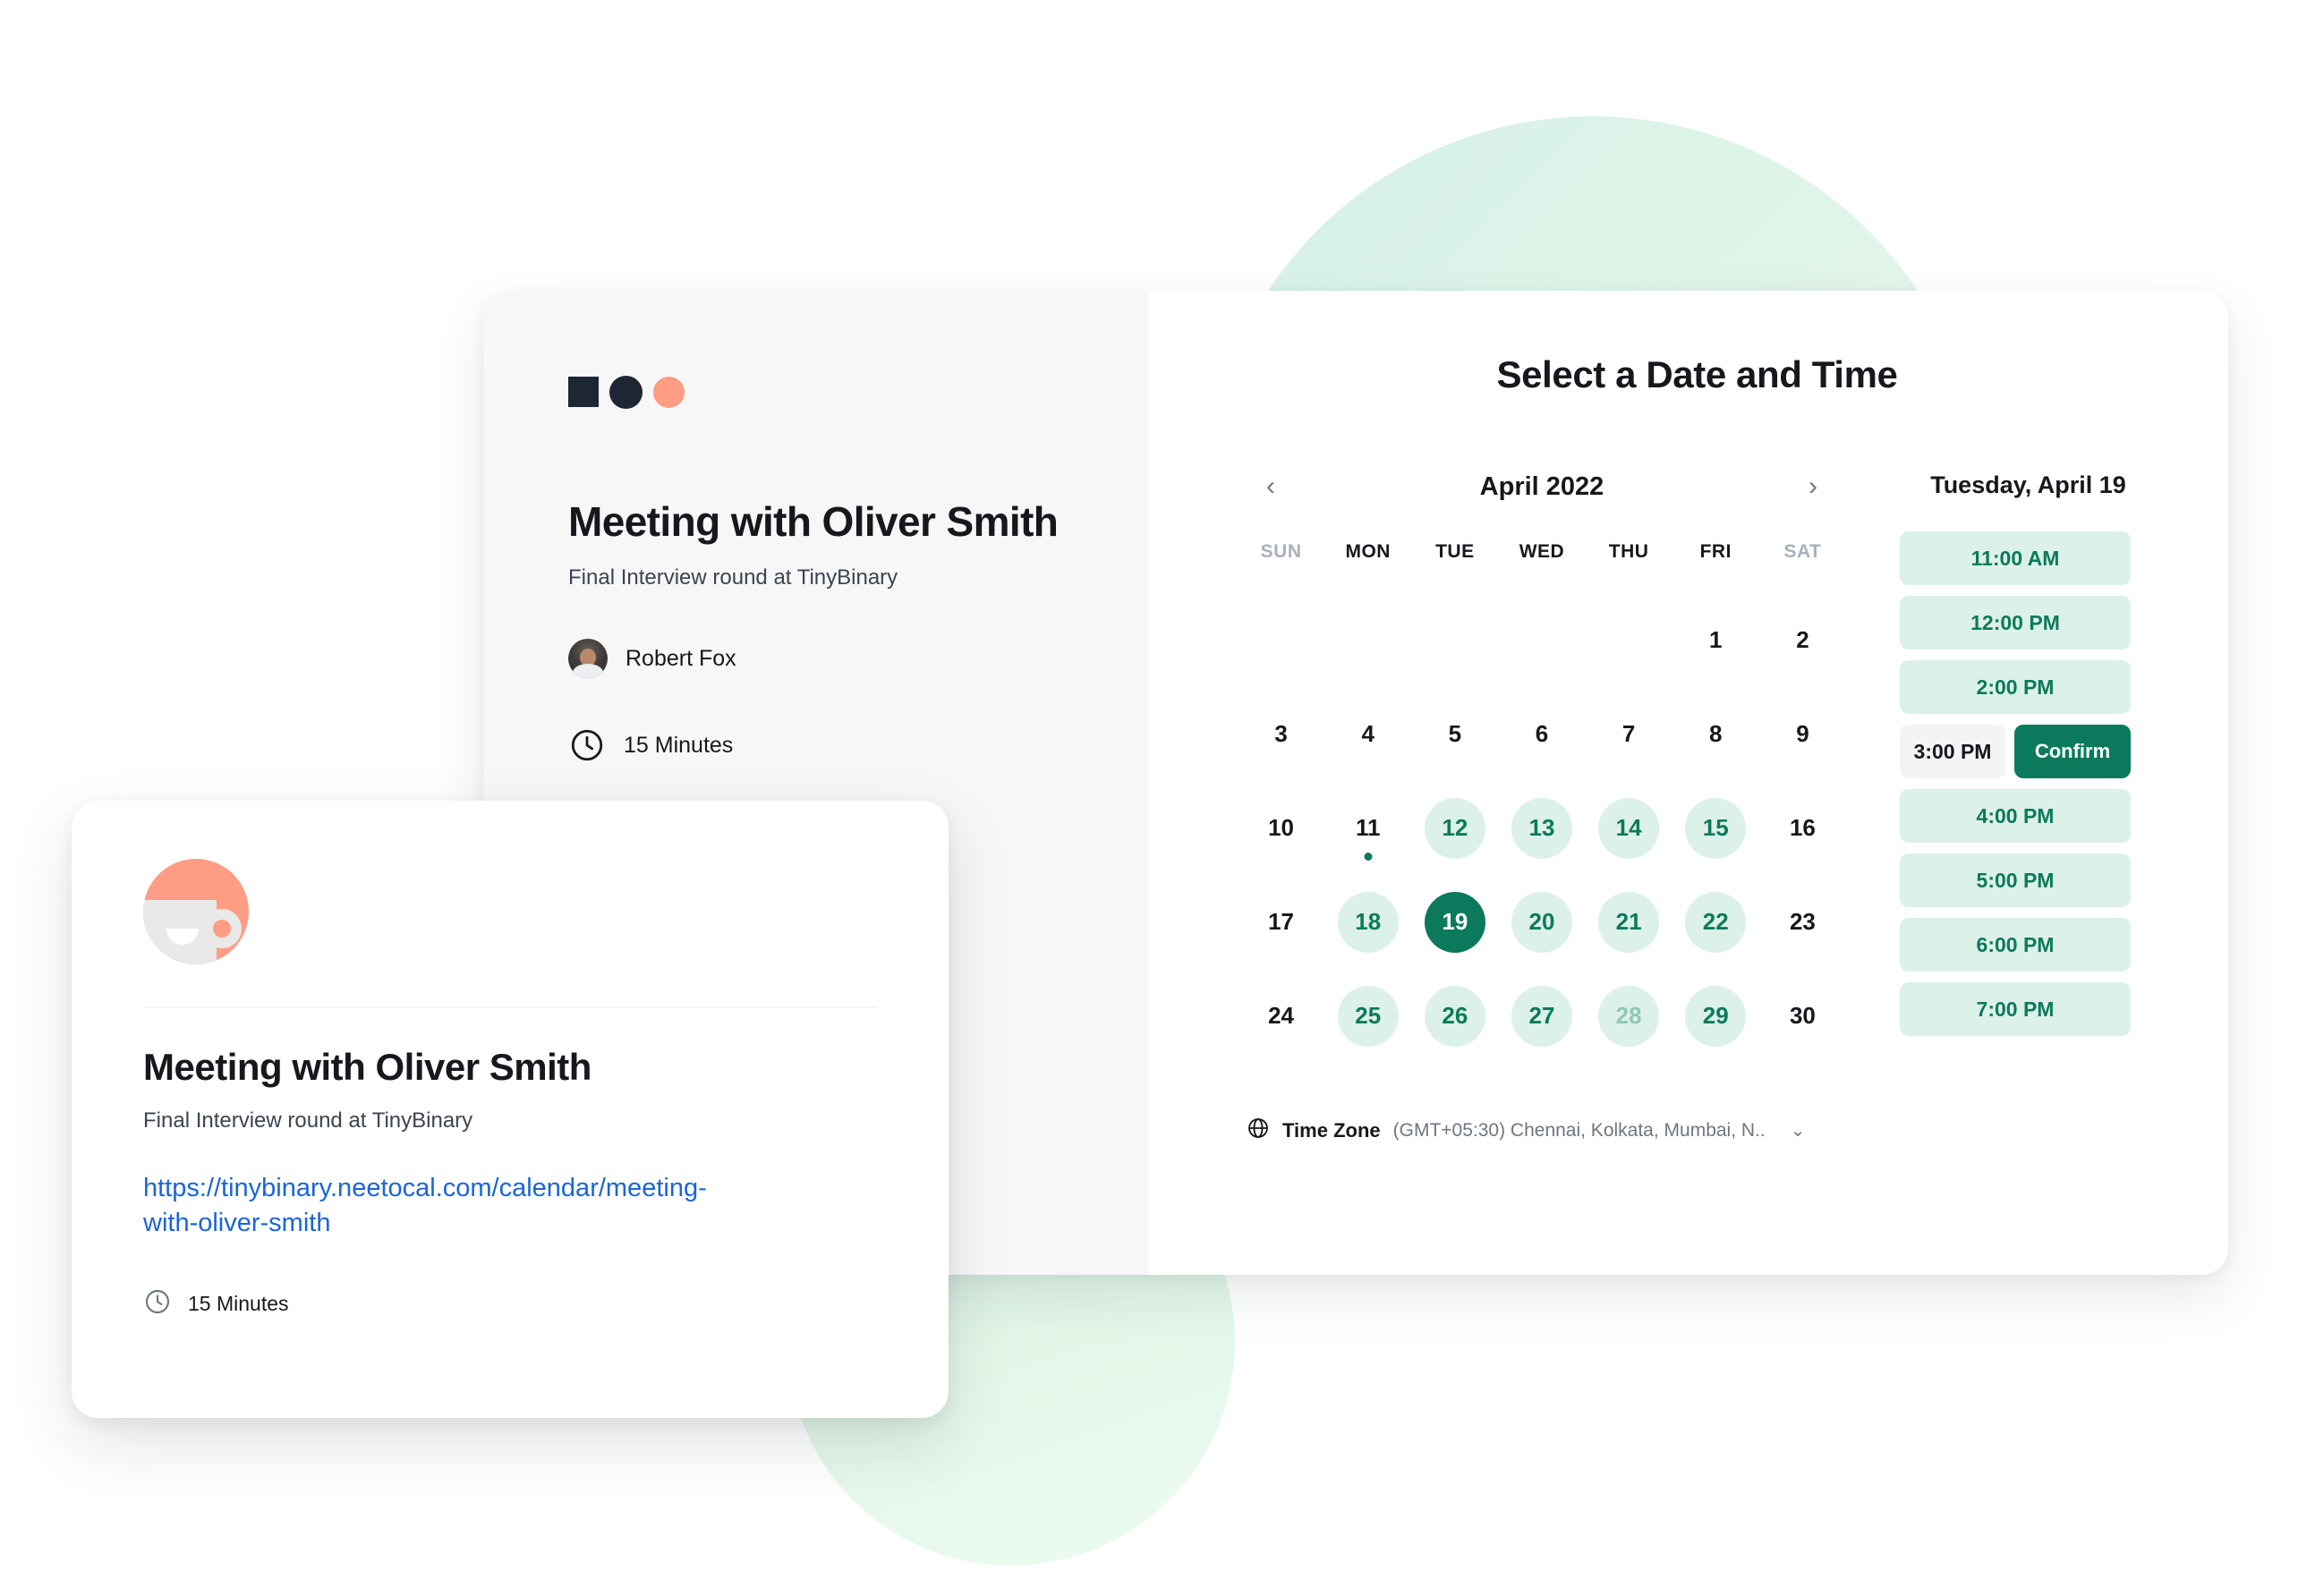 The width and height of the screenshot is (2298, 1596). Describe the element at coordinates (858, 392) in the screenshot. I see `brand-logo` at that location.